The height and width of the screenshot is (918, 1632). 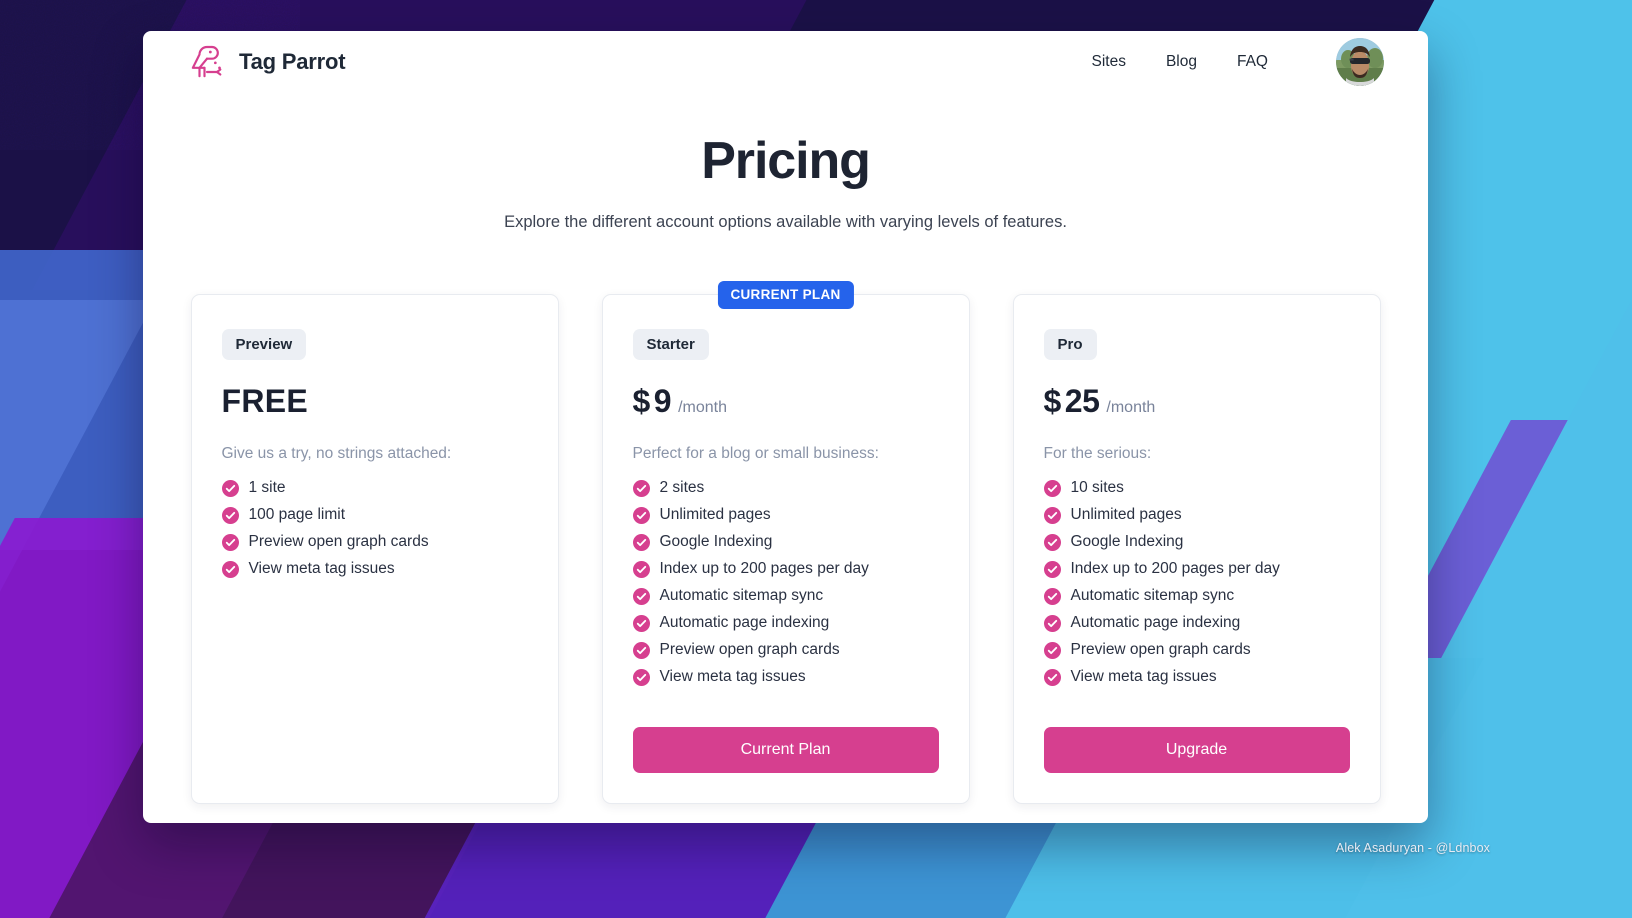 I want to click on feature-label: 10 sites, so click(x=1097, y=487).